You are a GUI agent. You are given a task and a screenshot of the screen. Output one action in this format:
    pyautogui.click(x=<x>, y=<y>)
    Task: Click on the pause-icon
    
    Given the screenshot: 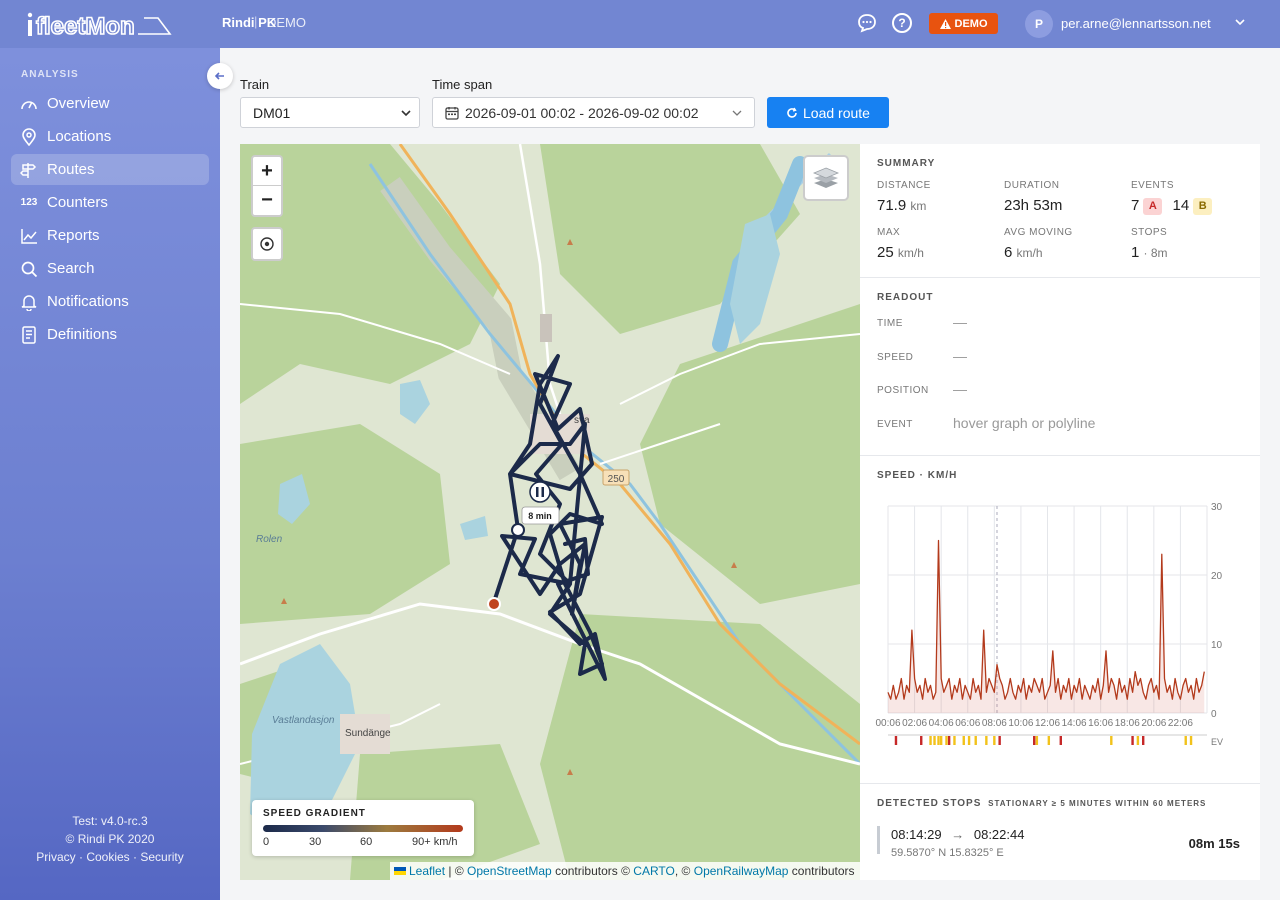 What is the action you would take?
    pyautogui.click(x=540, y=492)
    